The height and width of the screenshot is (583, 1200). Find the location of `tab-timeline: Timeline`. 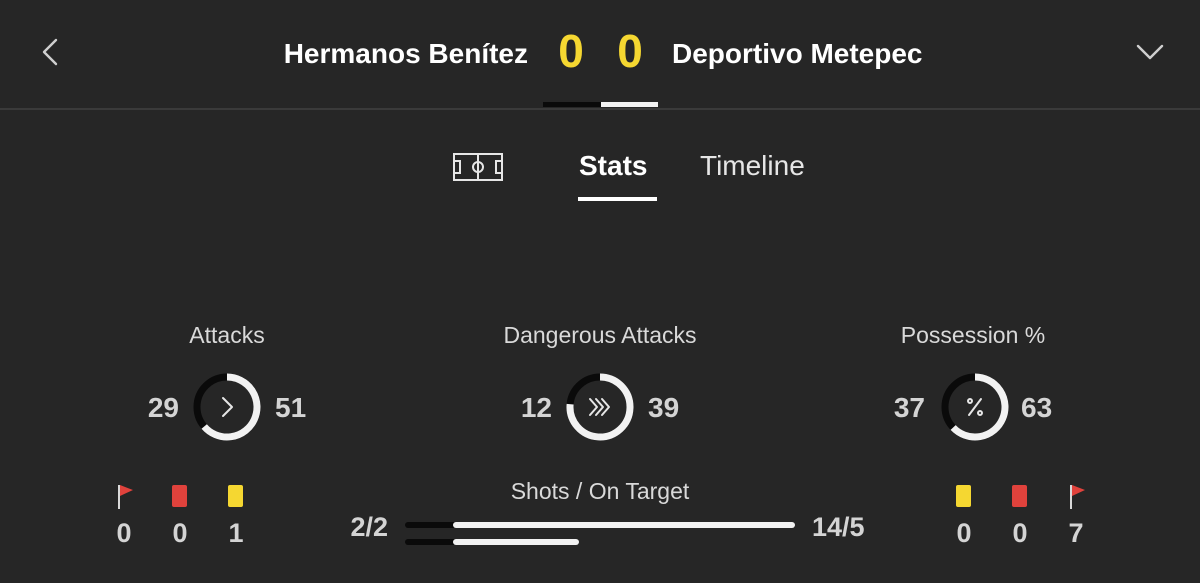

tab-timeline: Timeline is located at coordinates (752, 166).